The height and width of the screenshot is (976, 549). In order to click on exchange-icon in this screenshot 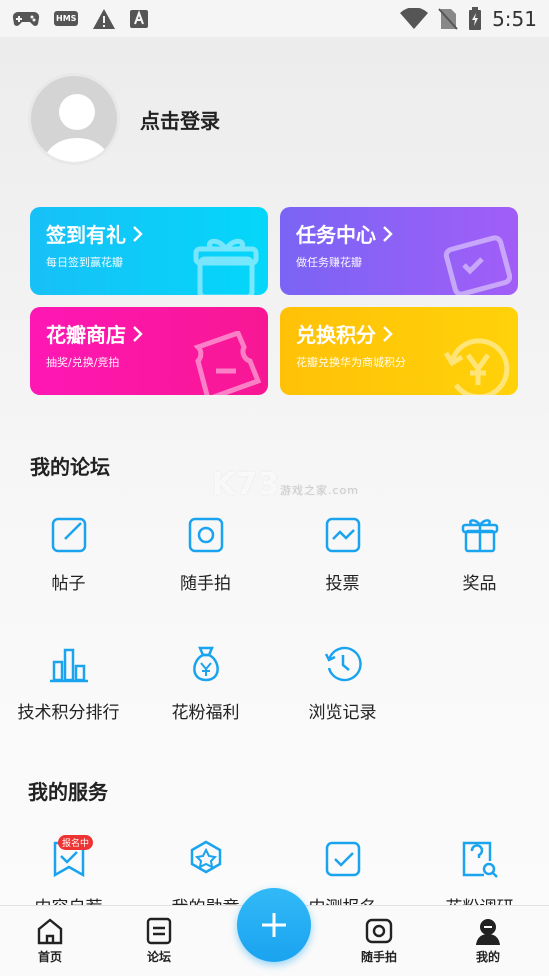, I will do `click(476, 366)`.